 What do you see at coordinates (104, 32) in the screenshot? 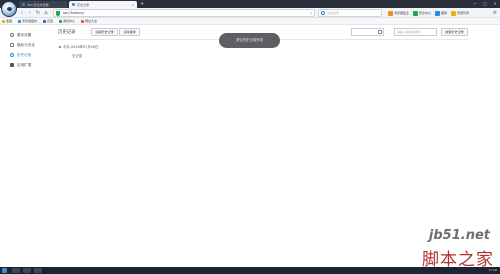
I see `clear-history-button: 清除历史记录` at bounding box center [104, 32].